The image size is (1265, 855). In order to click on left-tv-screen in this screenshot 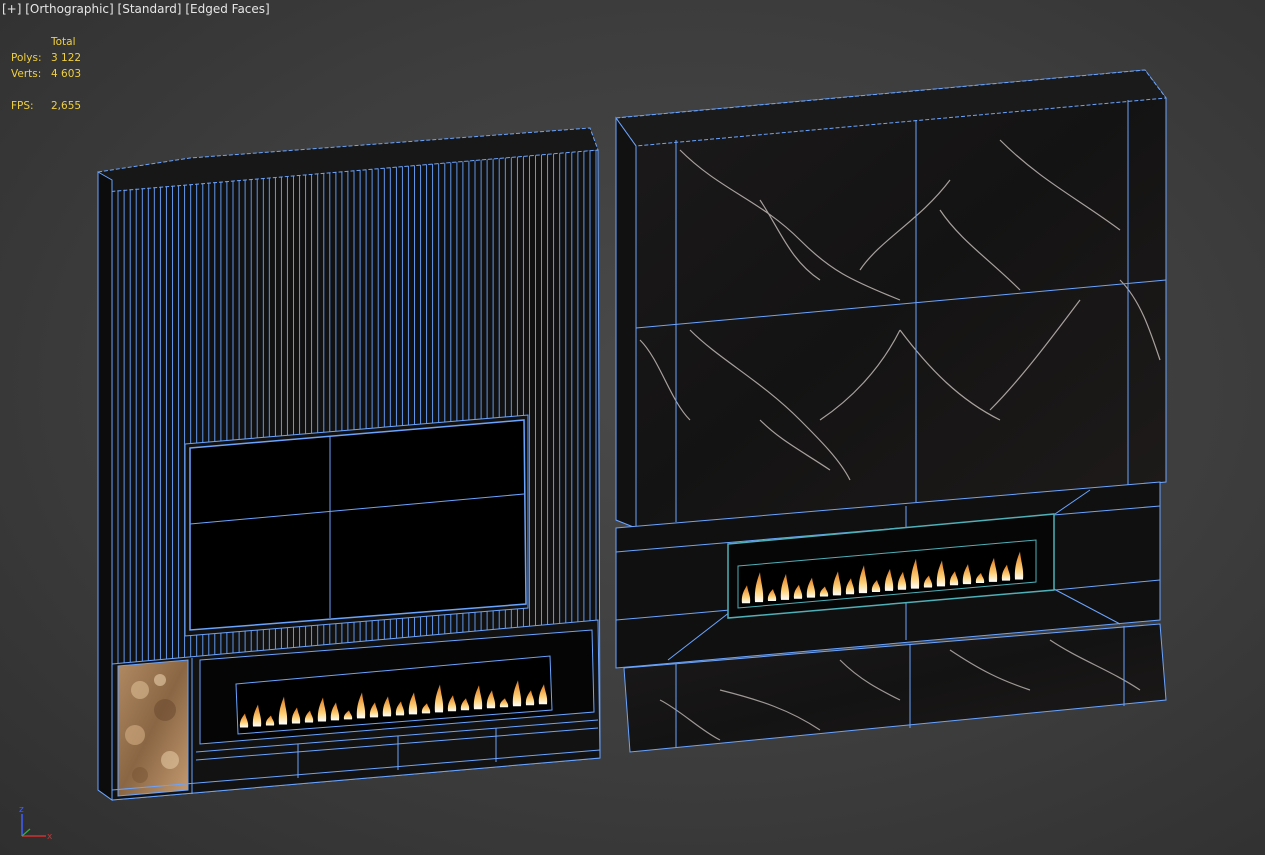, I will do `click(358, 525)`.